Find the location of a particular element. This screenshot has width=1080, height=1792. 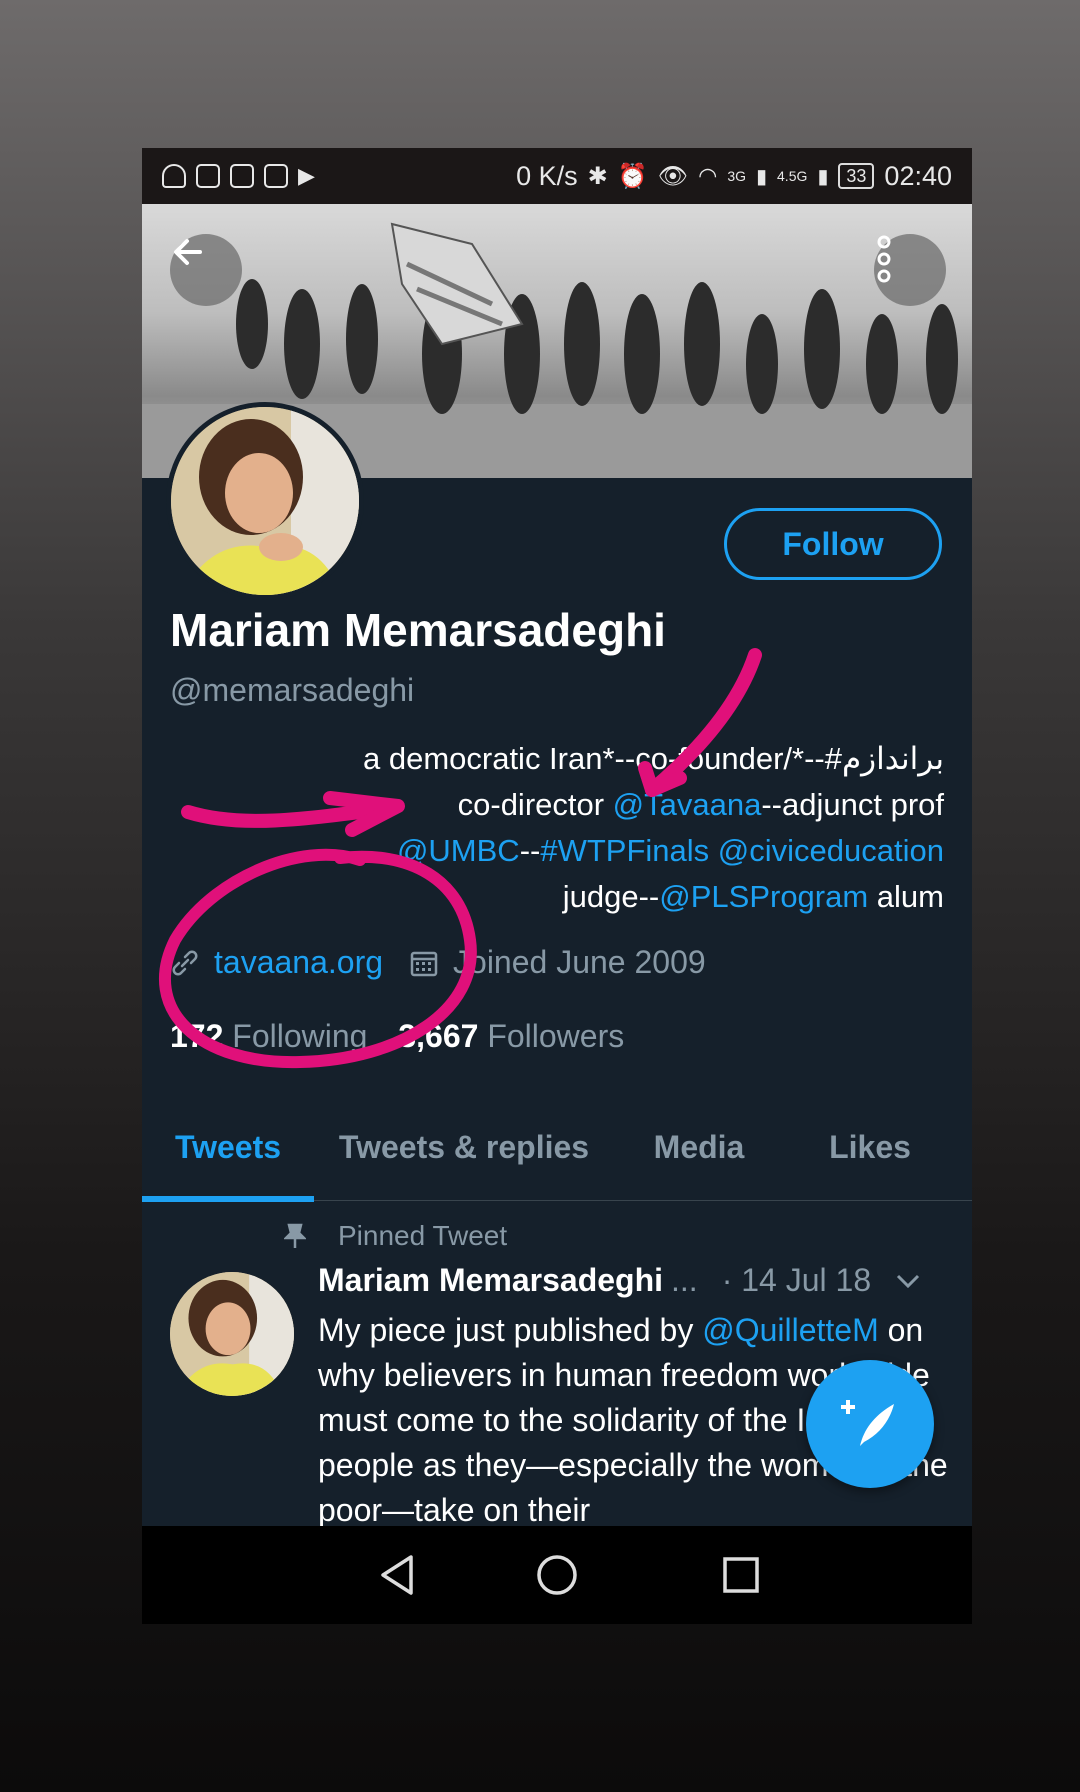

net-speed: 0 K/s is located at coordinates (547, 175).